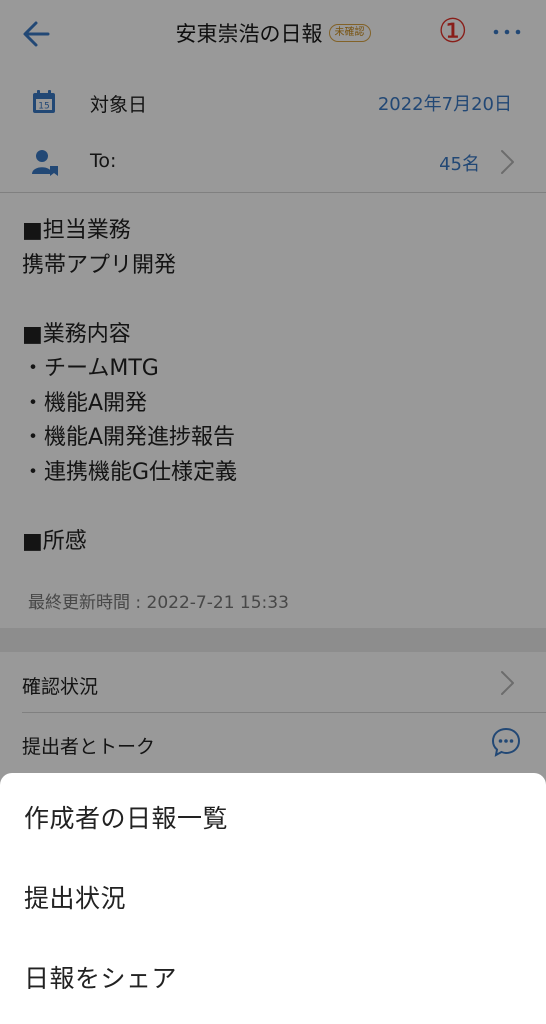  Describe the element at coordinates (126, 818) in the screenshot. I see `sheet-item-label: 作成者の日報一覧` at that location.